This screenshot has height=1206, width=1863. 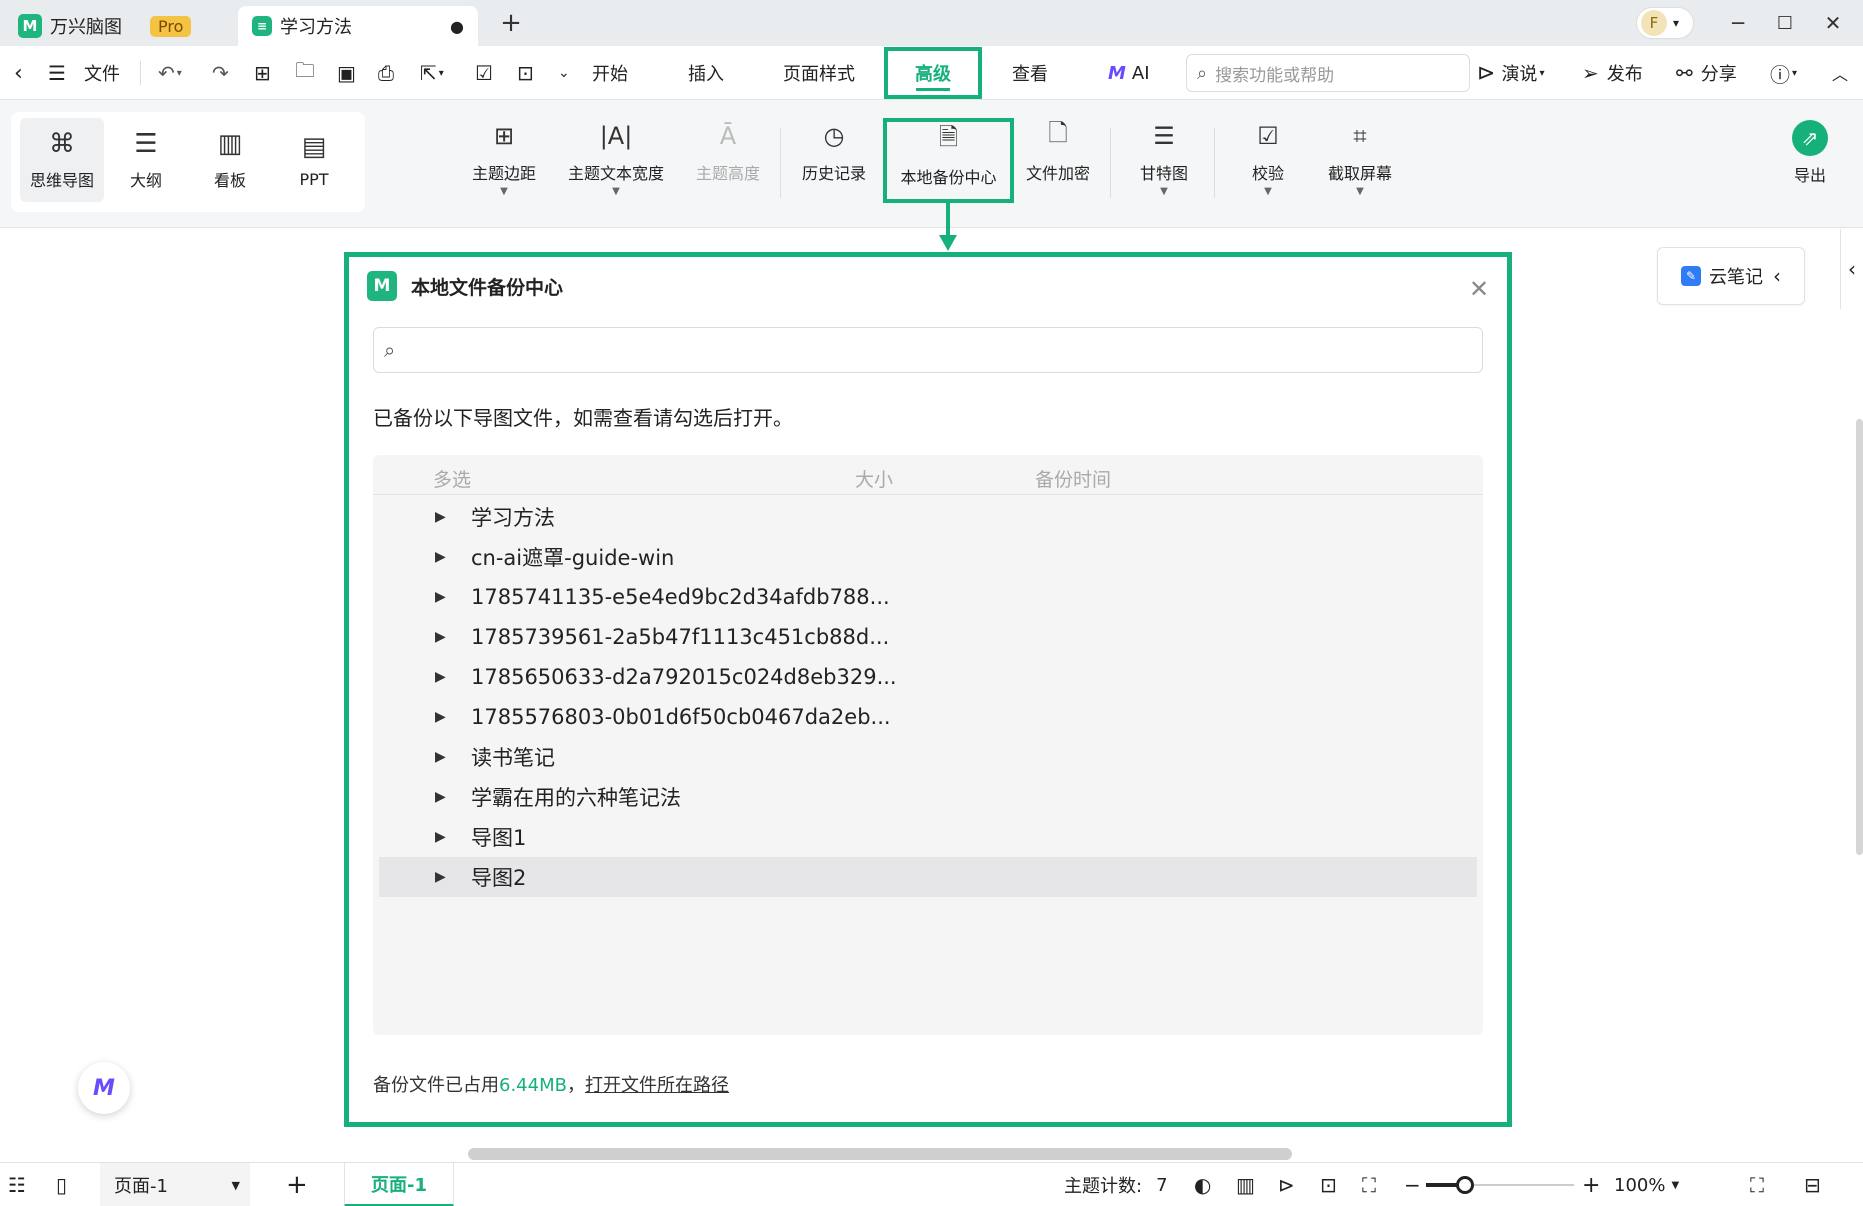 I want to click on export-quick-icon: ⇱ ▾, so click(x=432, y=73).